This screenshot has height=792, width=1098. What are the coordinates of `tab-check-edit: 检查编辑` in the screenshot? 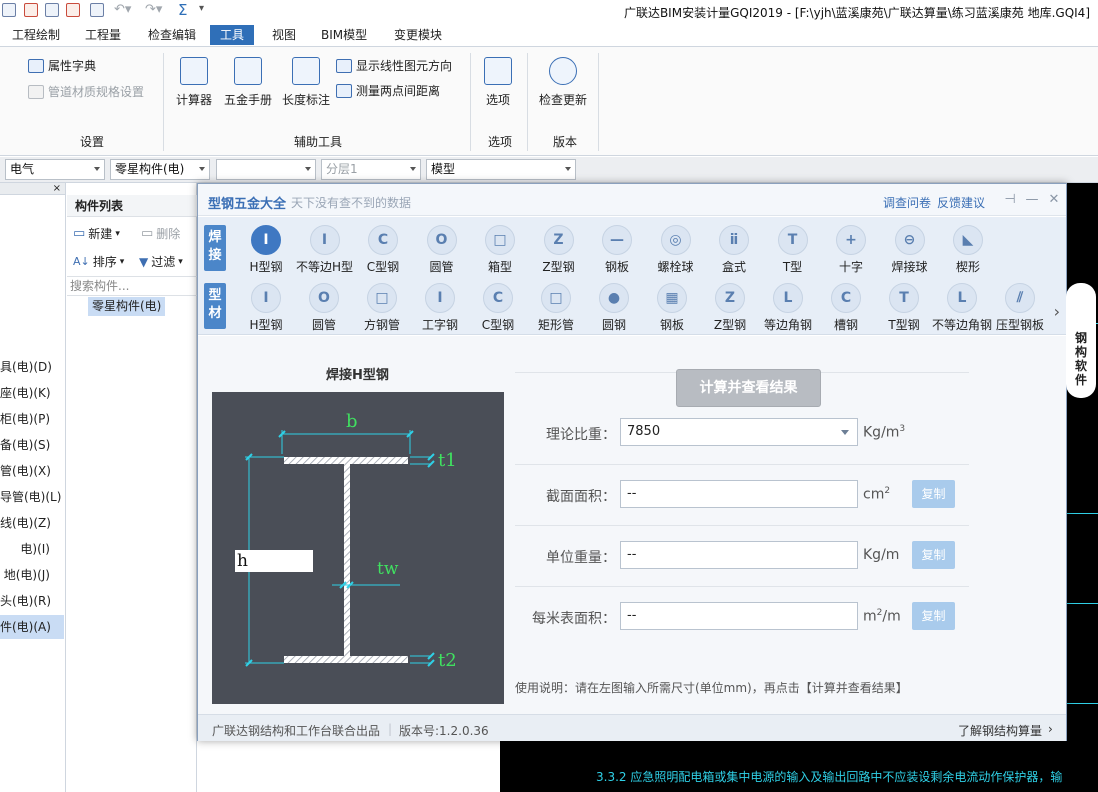 It's located at (172, 35).